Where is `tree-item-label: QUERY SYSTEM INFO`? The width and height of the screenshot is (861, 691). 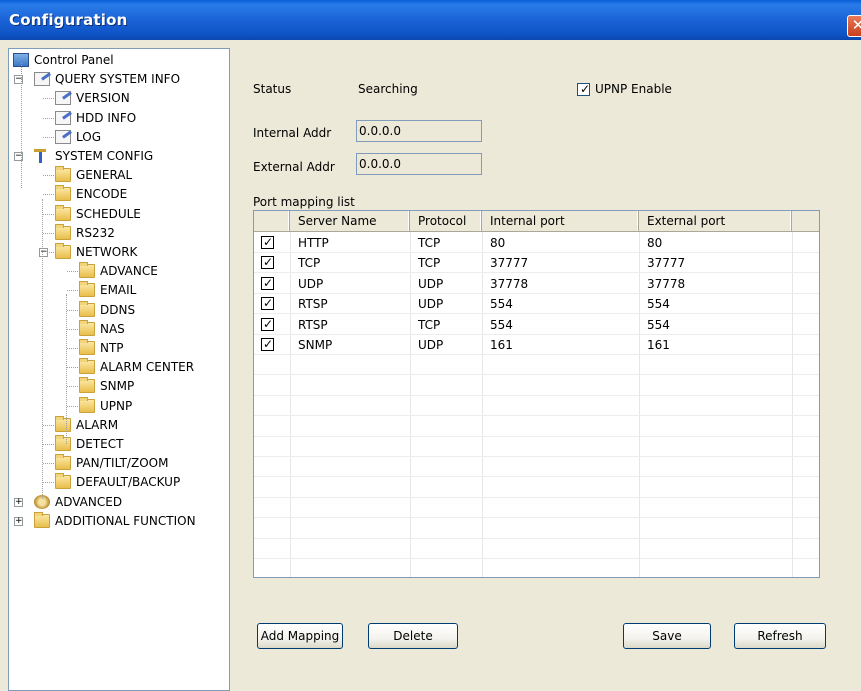 tree-item-label: QUERY SYSTEM INFO is located at coordinates (118, 79).